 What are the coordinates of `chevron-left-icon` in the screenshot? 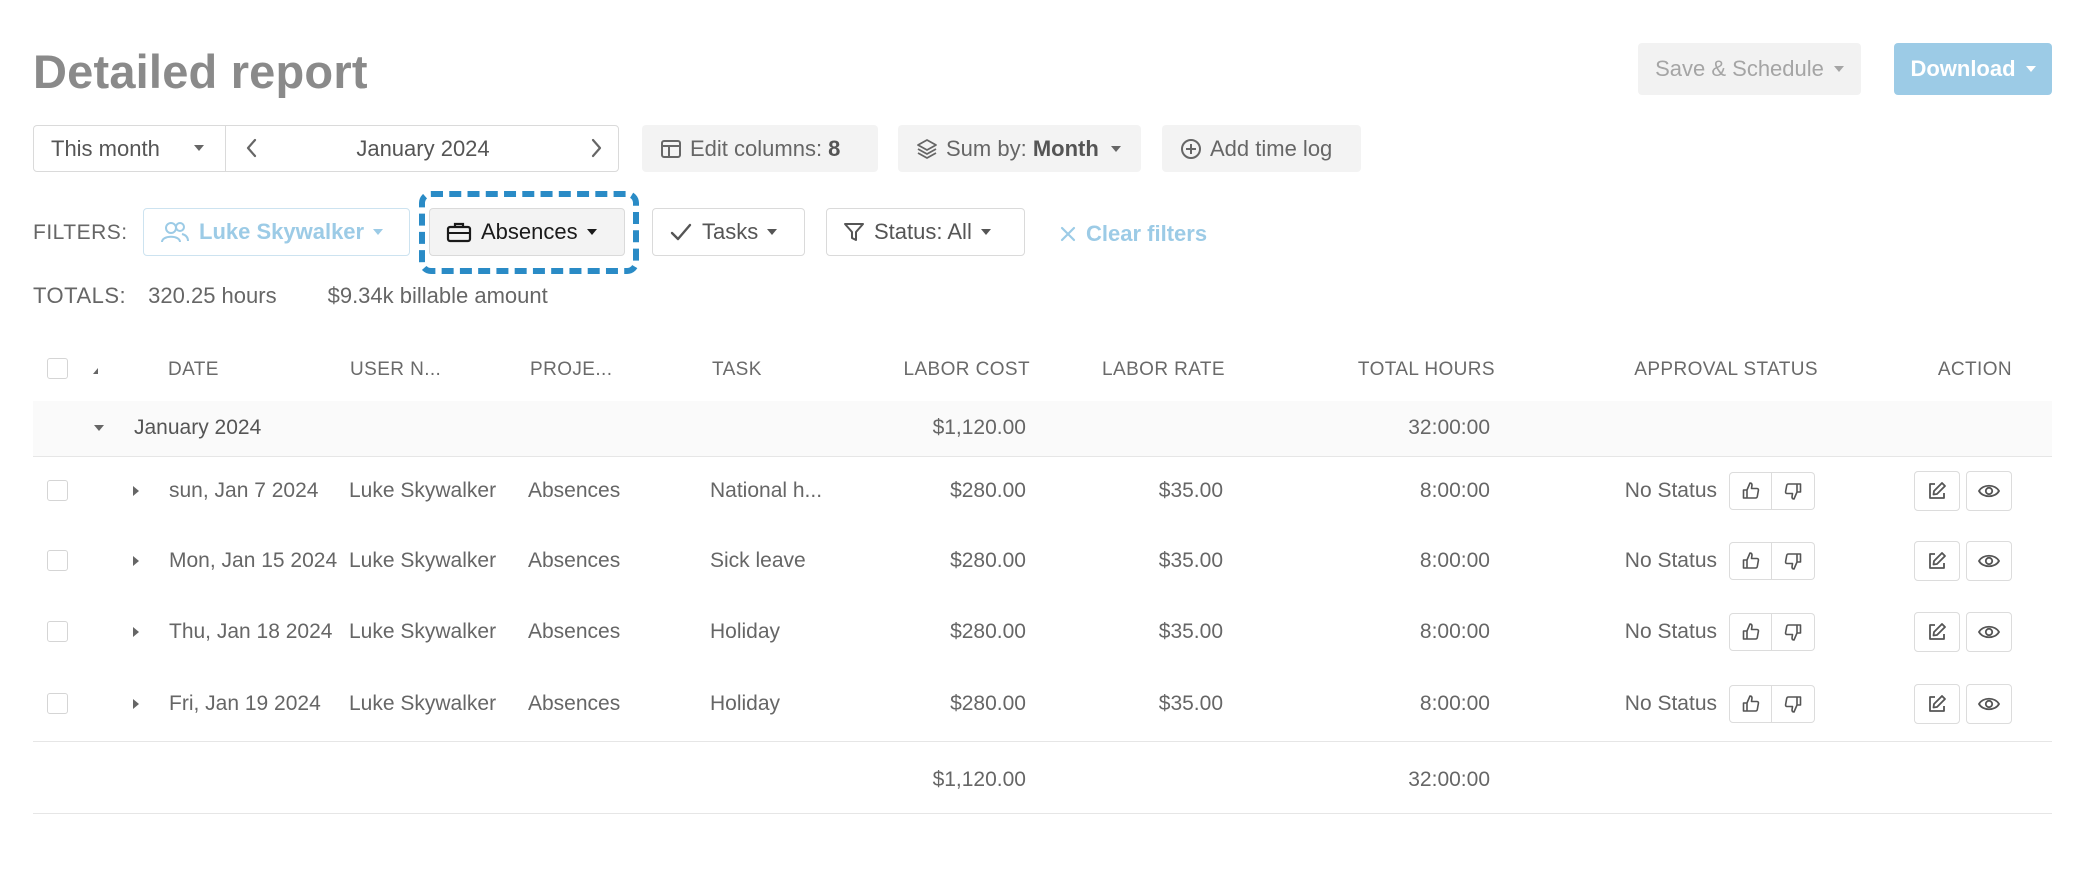 It's located at (252, 148).